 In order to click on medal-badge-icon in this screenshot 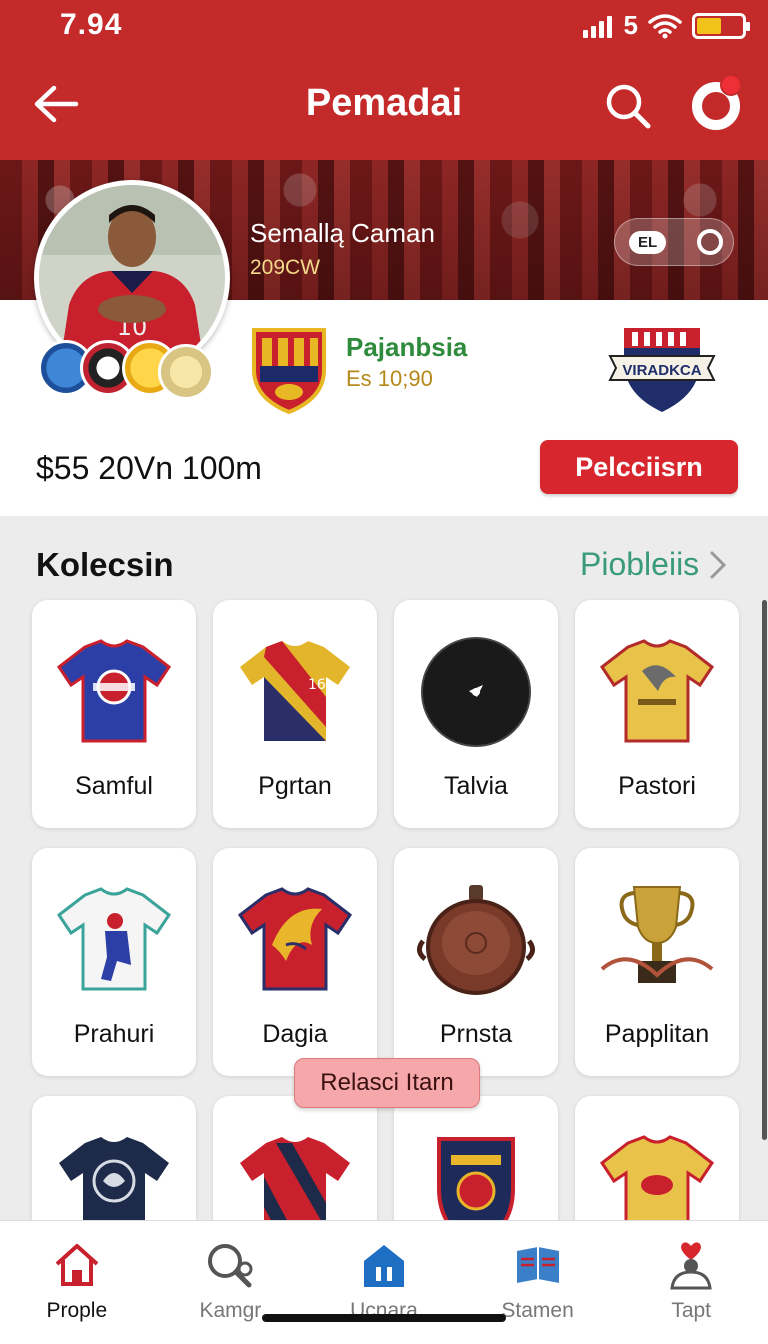, I will do `click(186, 372)`.